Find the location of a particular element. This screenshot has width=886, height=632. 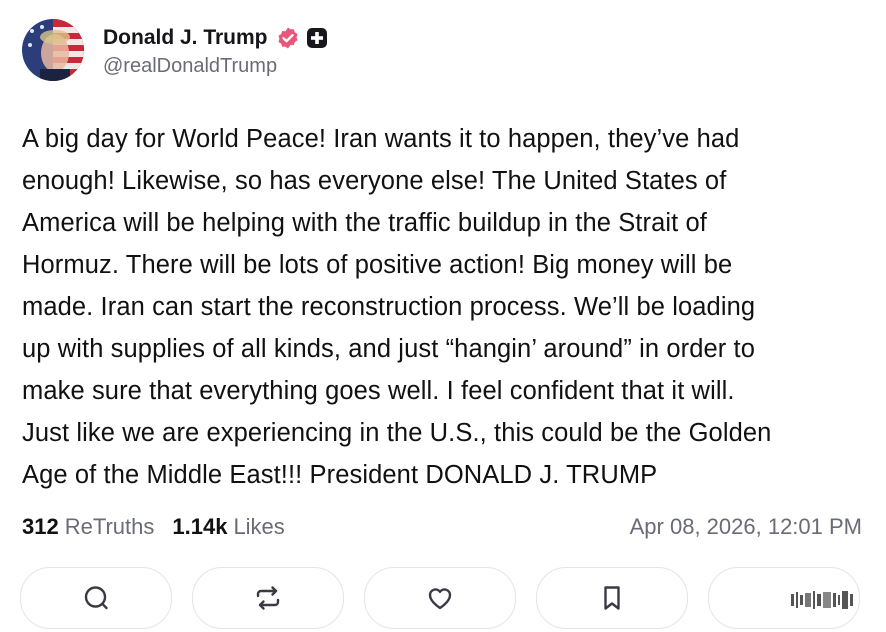

retruths-label: ReTruths is located at coordinates (110, 527).